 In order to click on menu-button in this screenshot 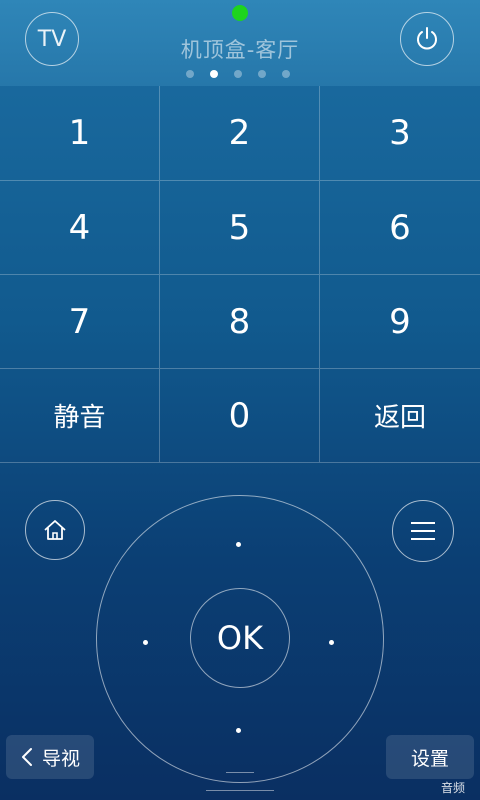, I will do `click(423, 531)`.